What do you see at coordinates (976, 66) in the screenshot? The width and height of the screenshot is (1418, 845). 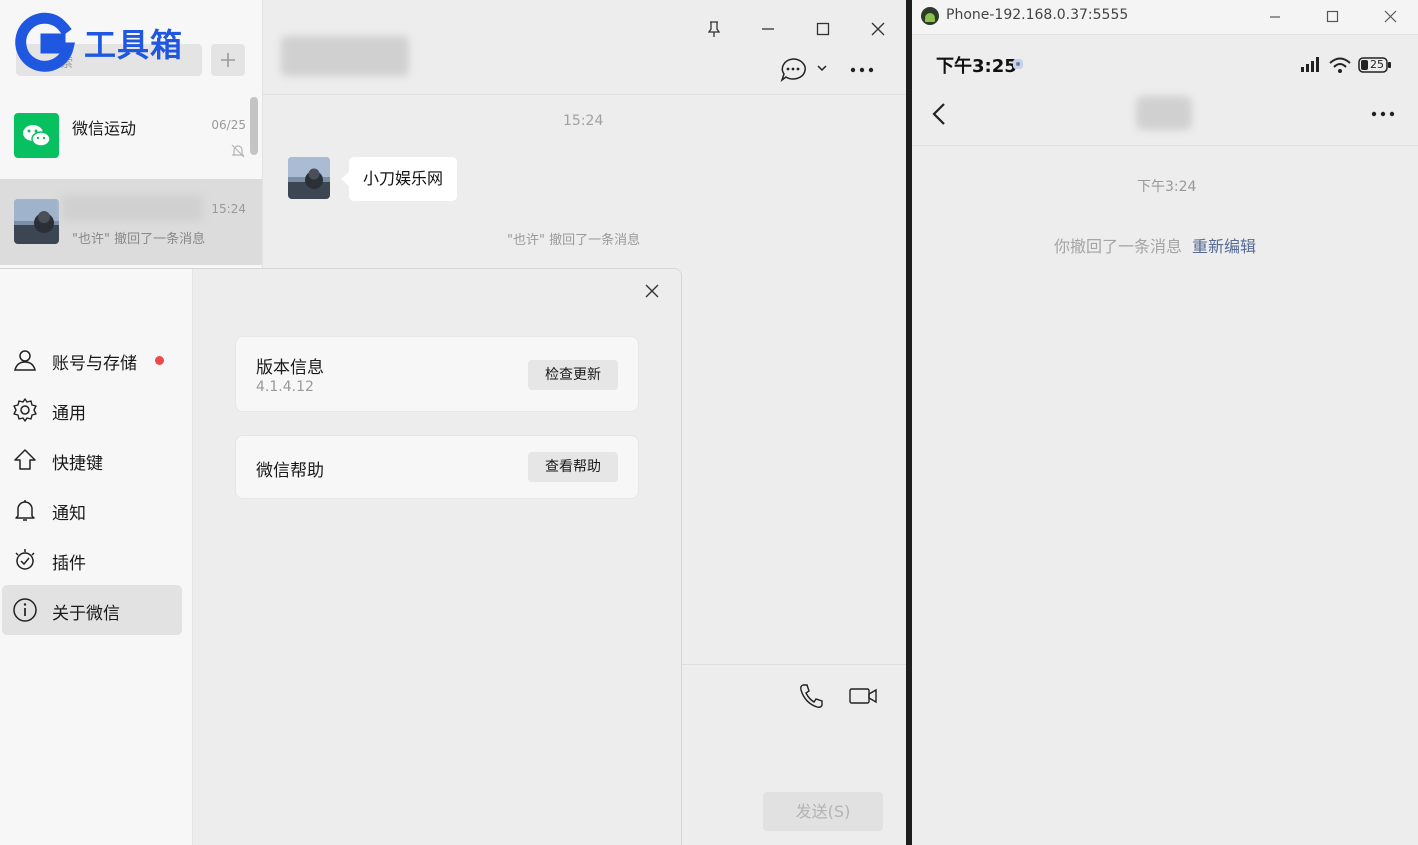 I see `status-bar-time: 下午3:25` at bounding box center [976, 66].